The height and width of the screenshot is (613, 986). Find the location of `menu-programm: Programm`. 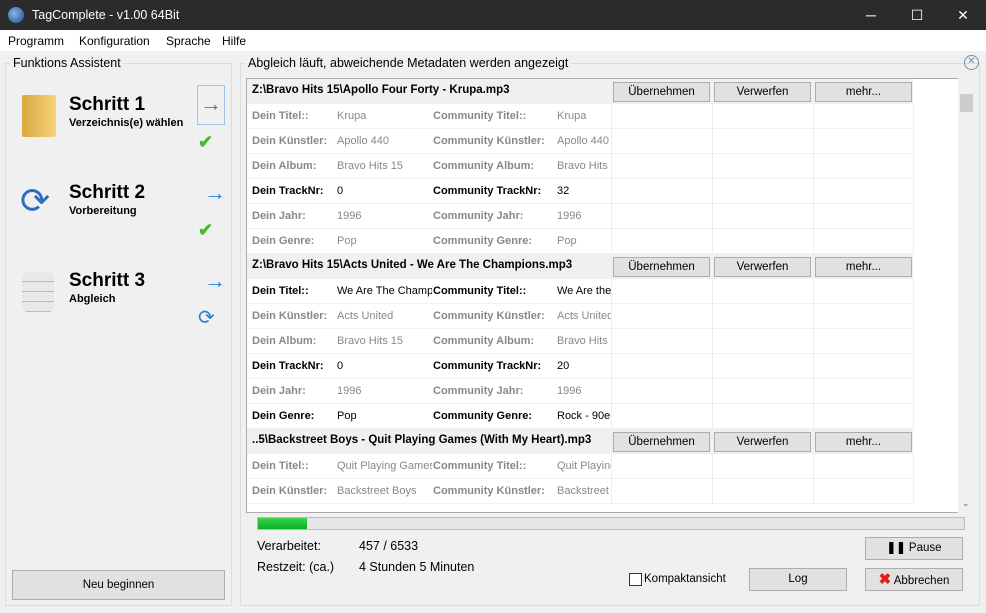

menu-programm: Programm is located at coordinates (36, 41).